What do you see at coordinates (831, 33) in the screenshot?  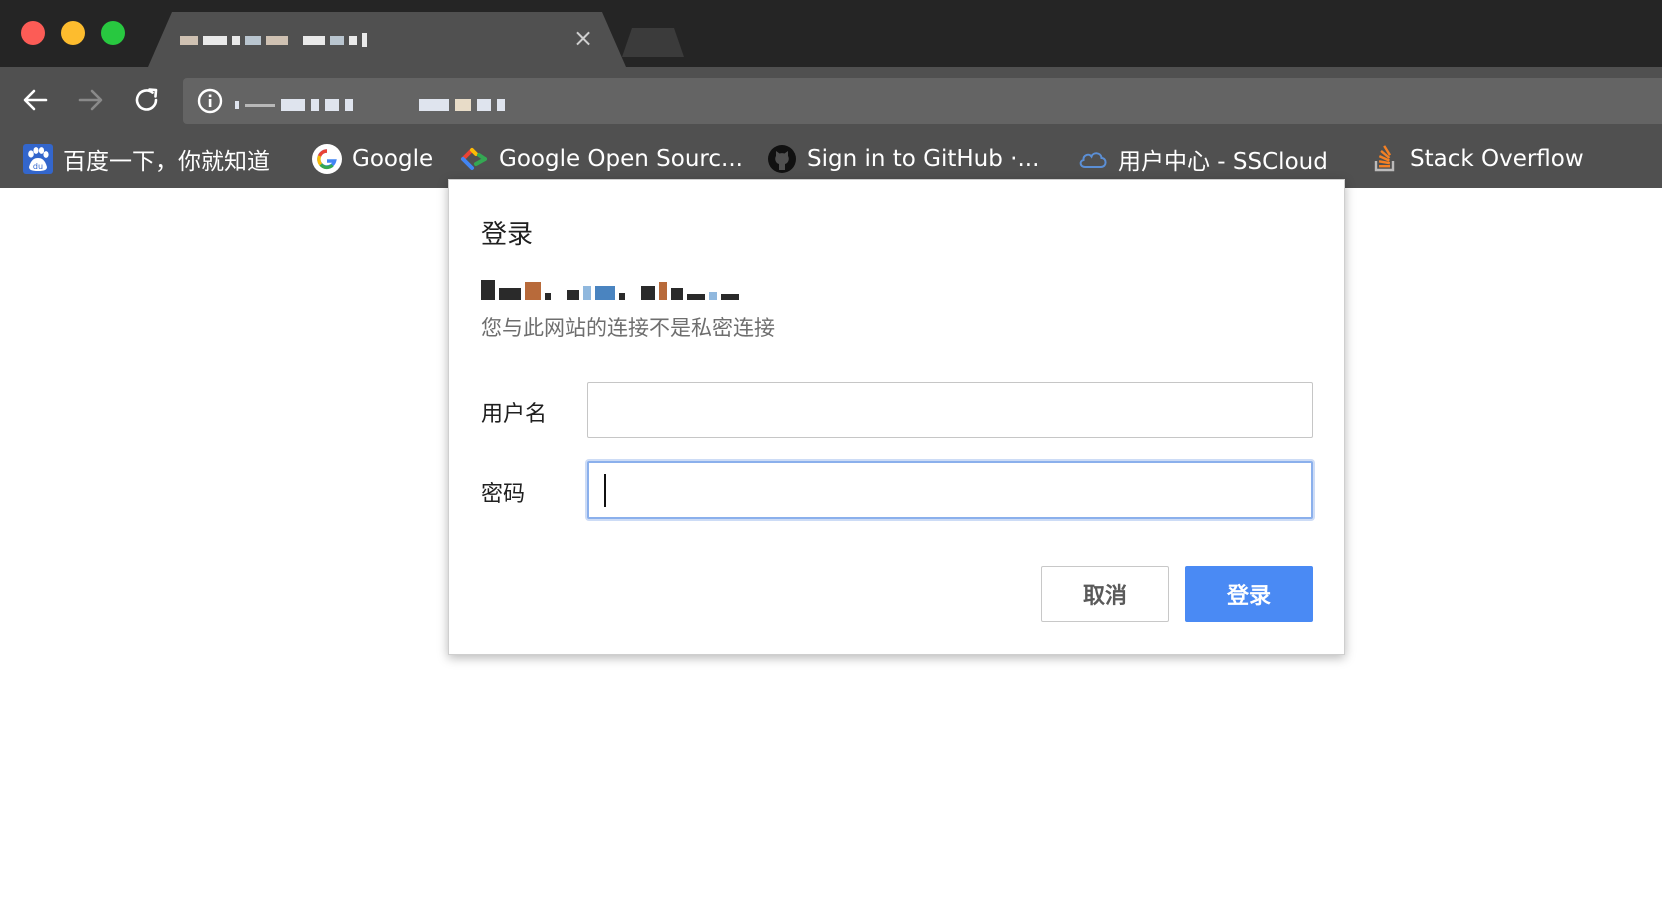 I see `tab-strip: ×` at bounding box center [831, 33].